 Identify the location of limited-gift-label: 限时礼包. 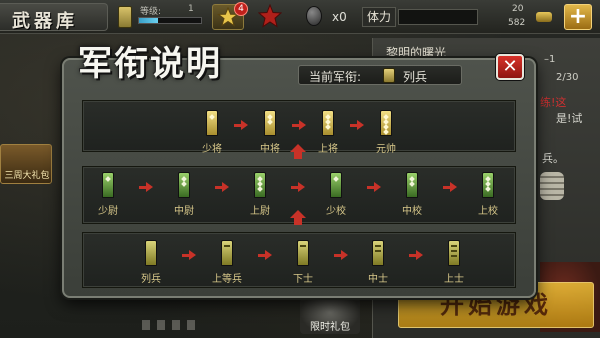
(330, 327).